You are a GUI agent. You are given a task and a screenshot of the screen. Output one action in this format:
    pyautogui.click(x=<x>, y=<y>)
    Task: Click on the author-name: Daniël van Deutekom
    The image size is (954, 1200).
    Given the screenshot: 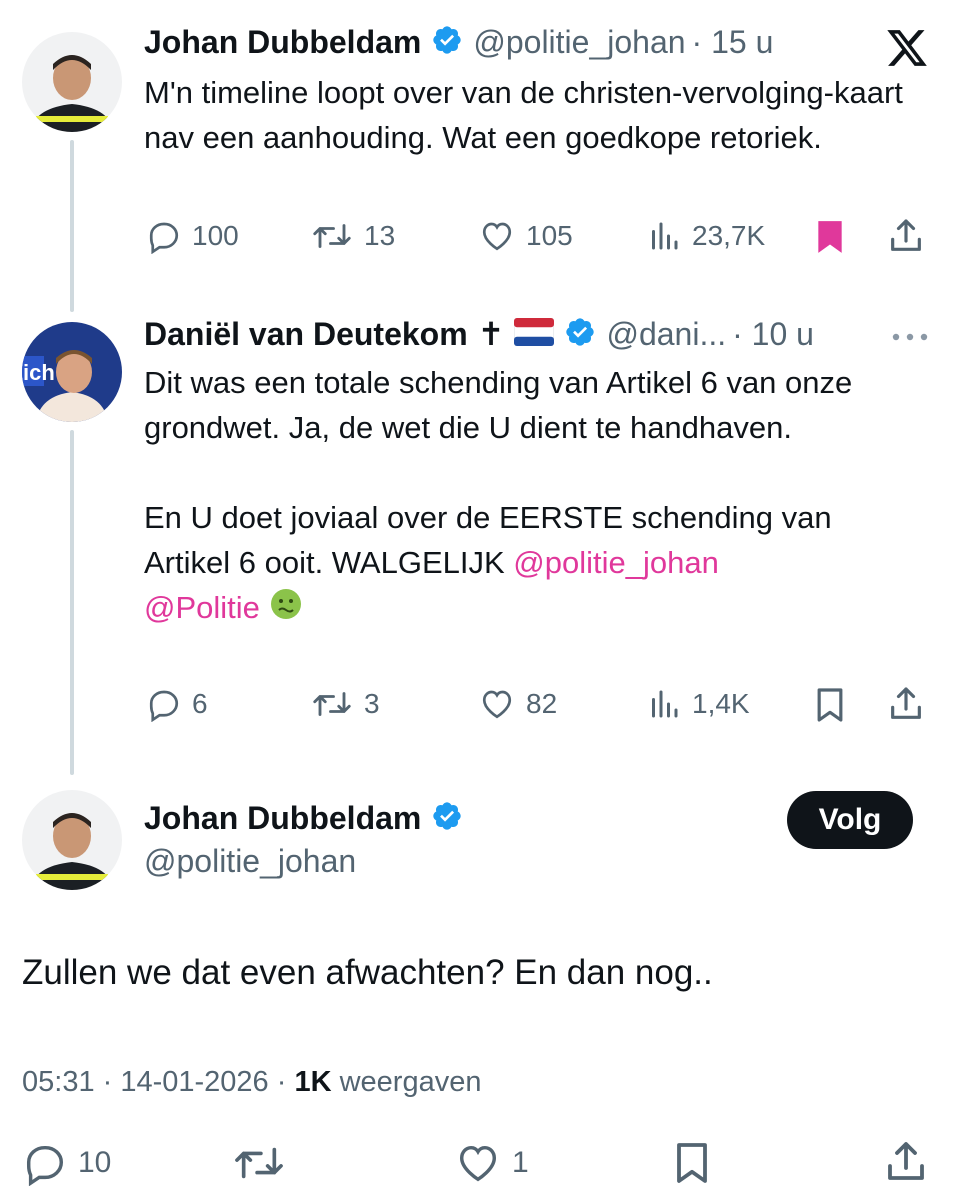 What is the action you would take?
    pyautogui.click(x=306, y=334)
    